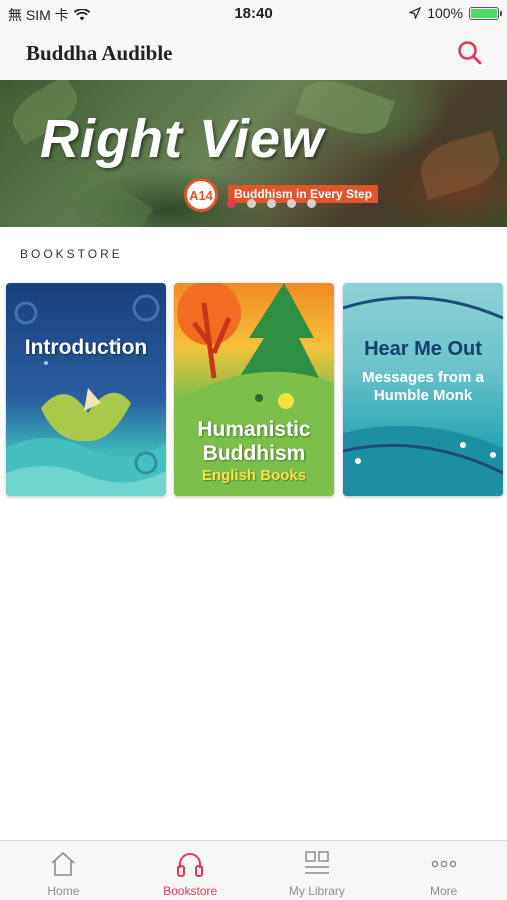 The width and height of the screenshot is (507, 900). What do you see at coordinates (86, 347) in the screenshot?
I see `book-title: Introduction` at bounding box center [86, 347].